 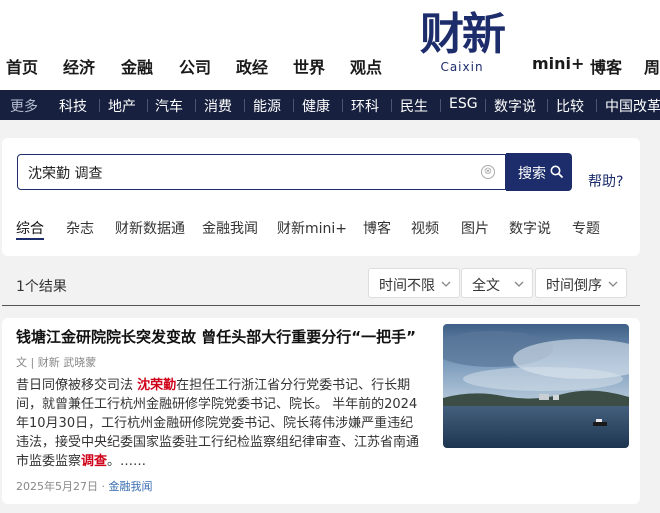 What do you see at coordinates (41, 287) in the screenshot?
I see `result-count: 1个结果` at bounding box center [41, 287].